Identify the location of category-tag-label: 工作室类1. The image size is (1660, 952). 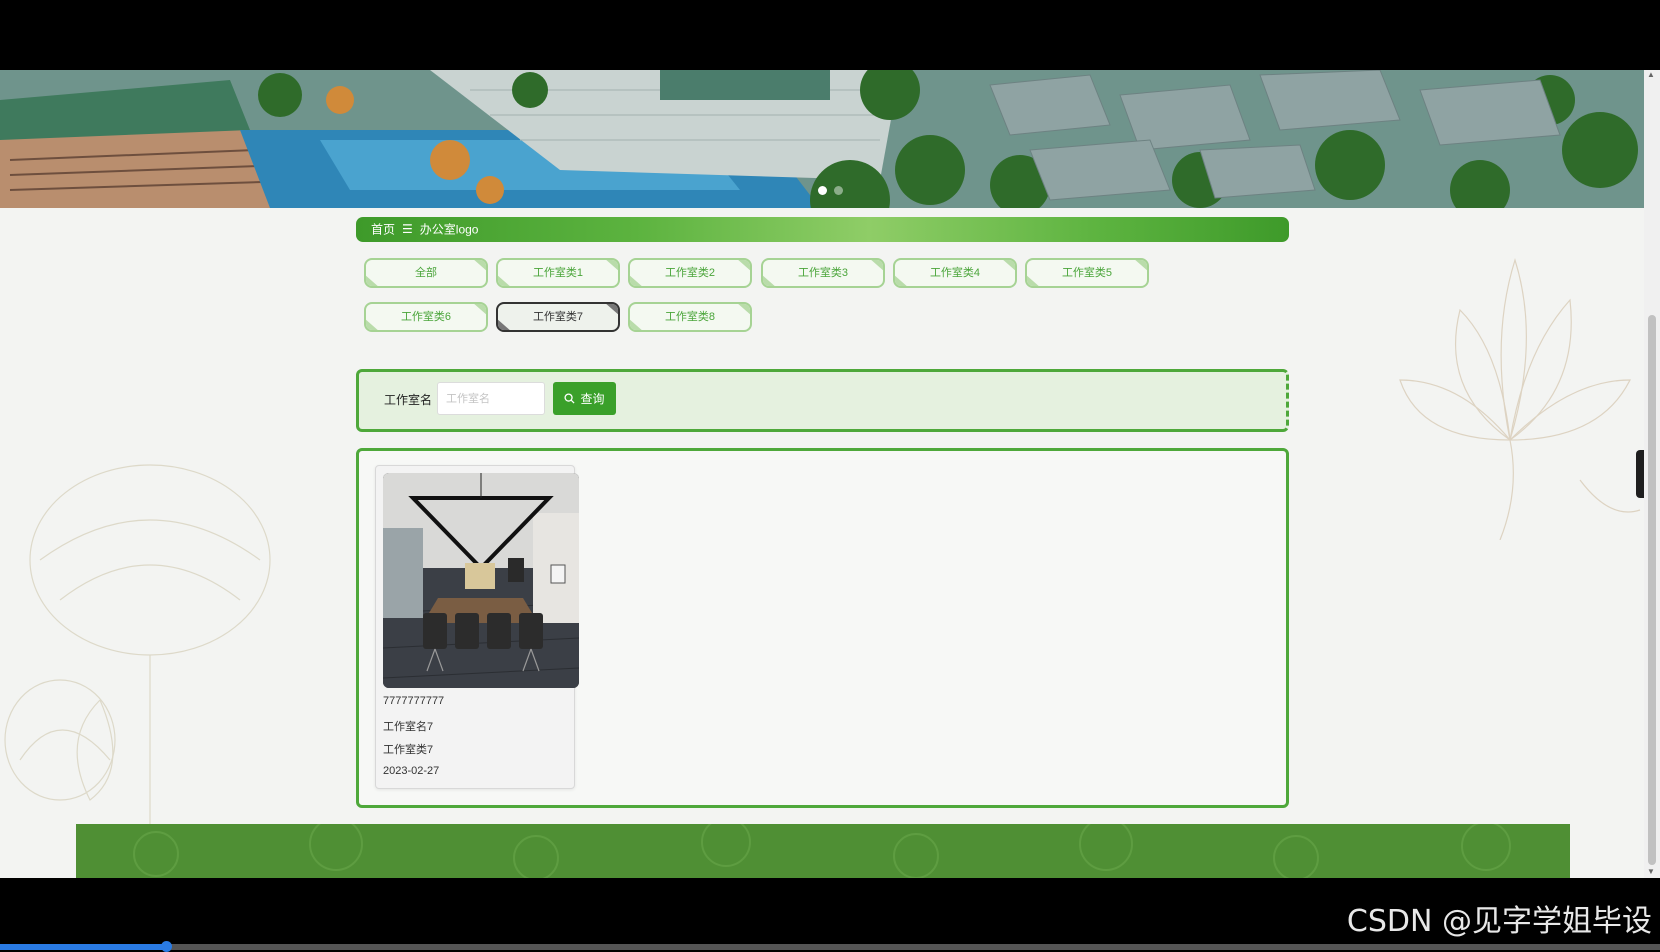
(558, 273).